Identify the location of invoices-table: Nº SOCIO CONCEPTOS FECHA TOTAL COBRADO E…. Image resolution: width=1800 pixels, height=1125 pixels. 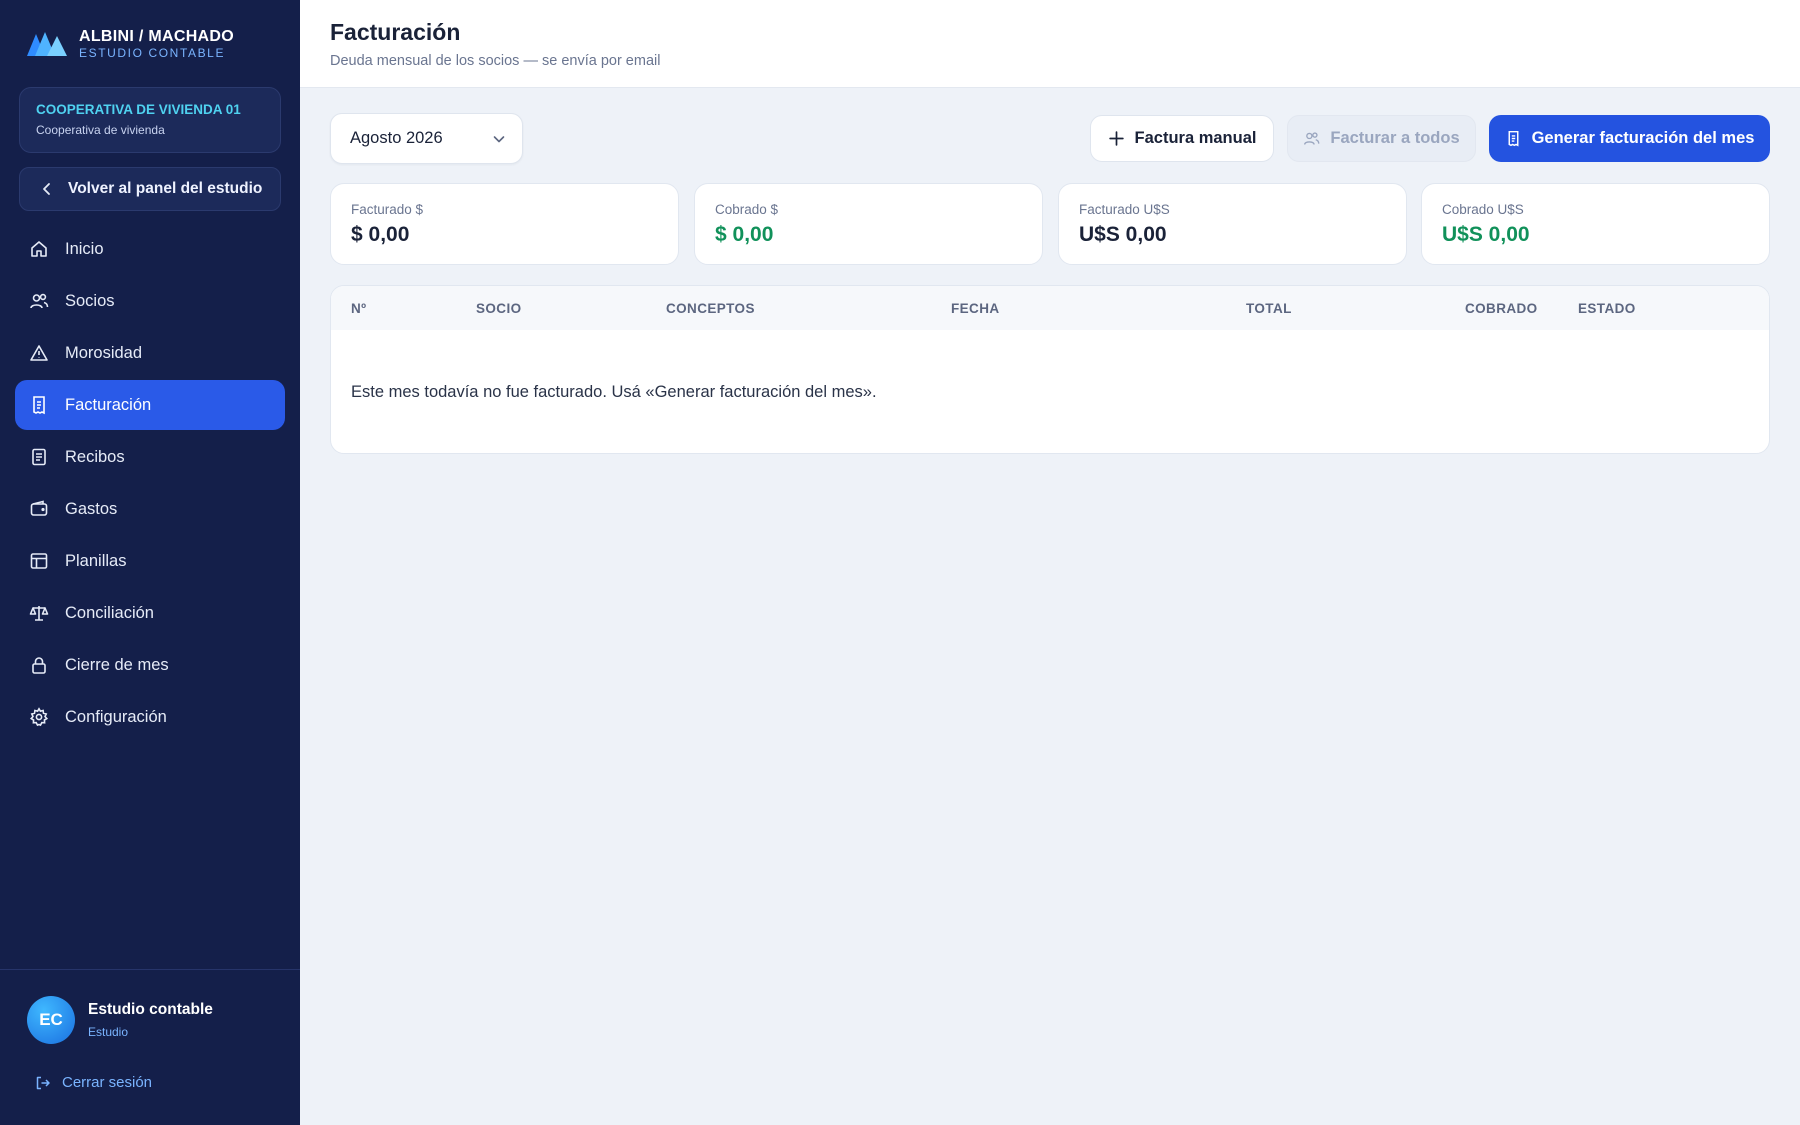
(1050, 369).